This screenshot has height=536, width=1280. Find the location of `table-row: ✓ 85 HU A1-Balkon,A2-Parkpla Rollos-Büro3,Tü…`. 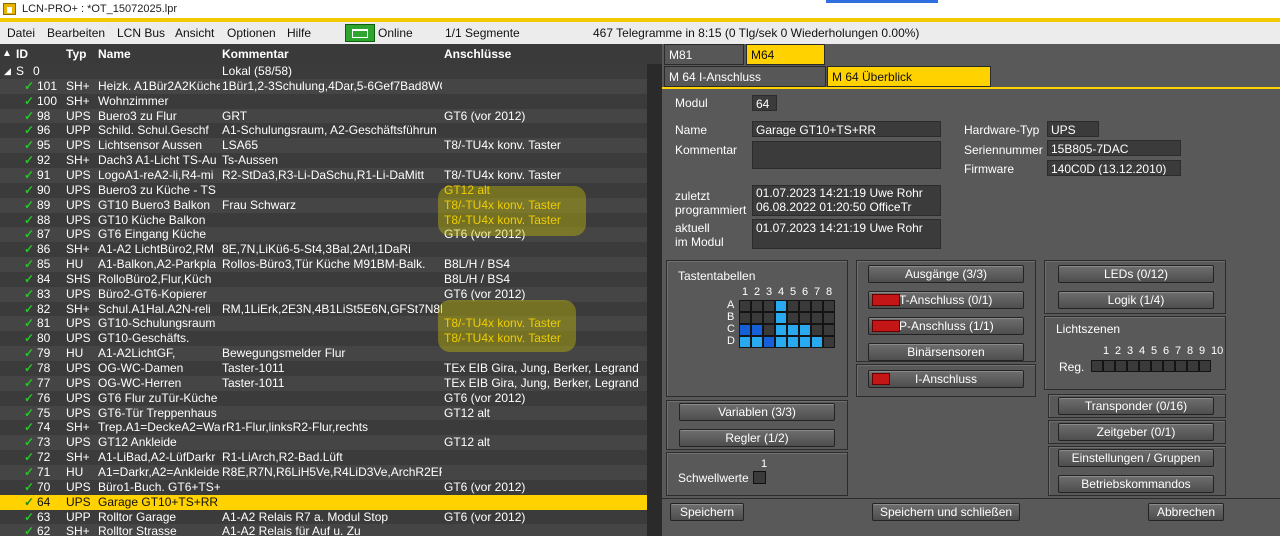

table-row: ✓ 85 HU A1-Balkon,A2-Parkpla Rollos-Büro3,Tü… is located at coordinates (323, 265).